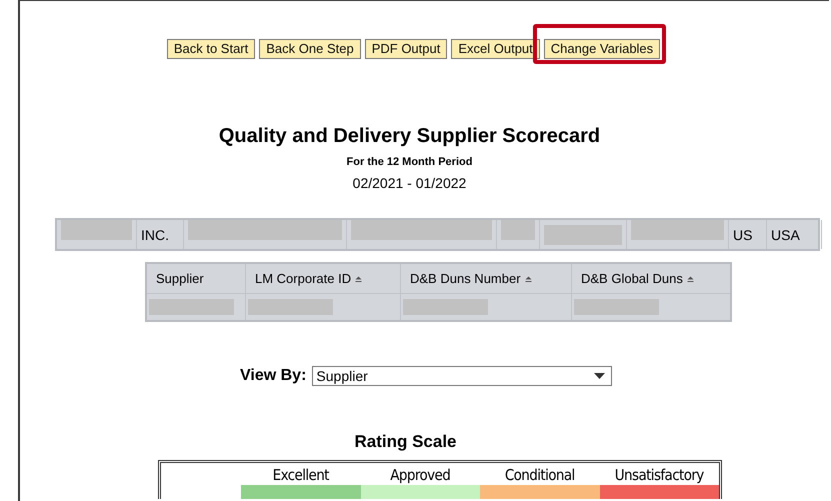 The width and height of the screenshot is (831, 501). I want to click on rating-scale-title: Rating Scale, so click(405, 442).